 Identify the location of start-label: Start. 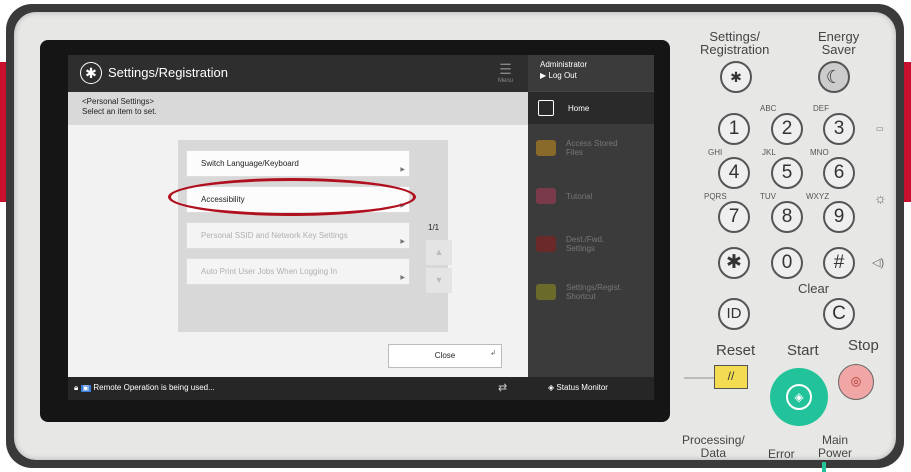
(803, 350).